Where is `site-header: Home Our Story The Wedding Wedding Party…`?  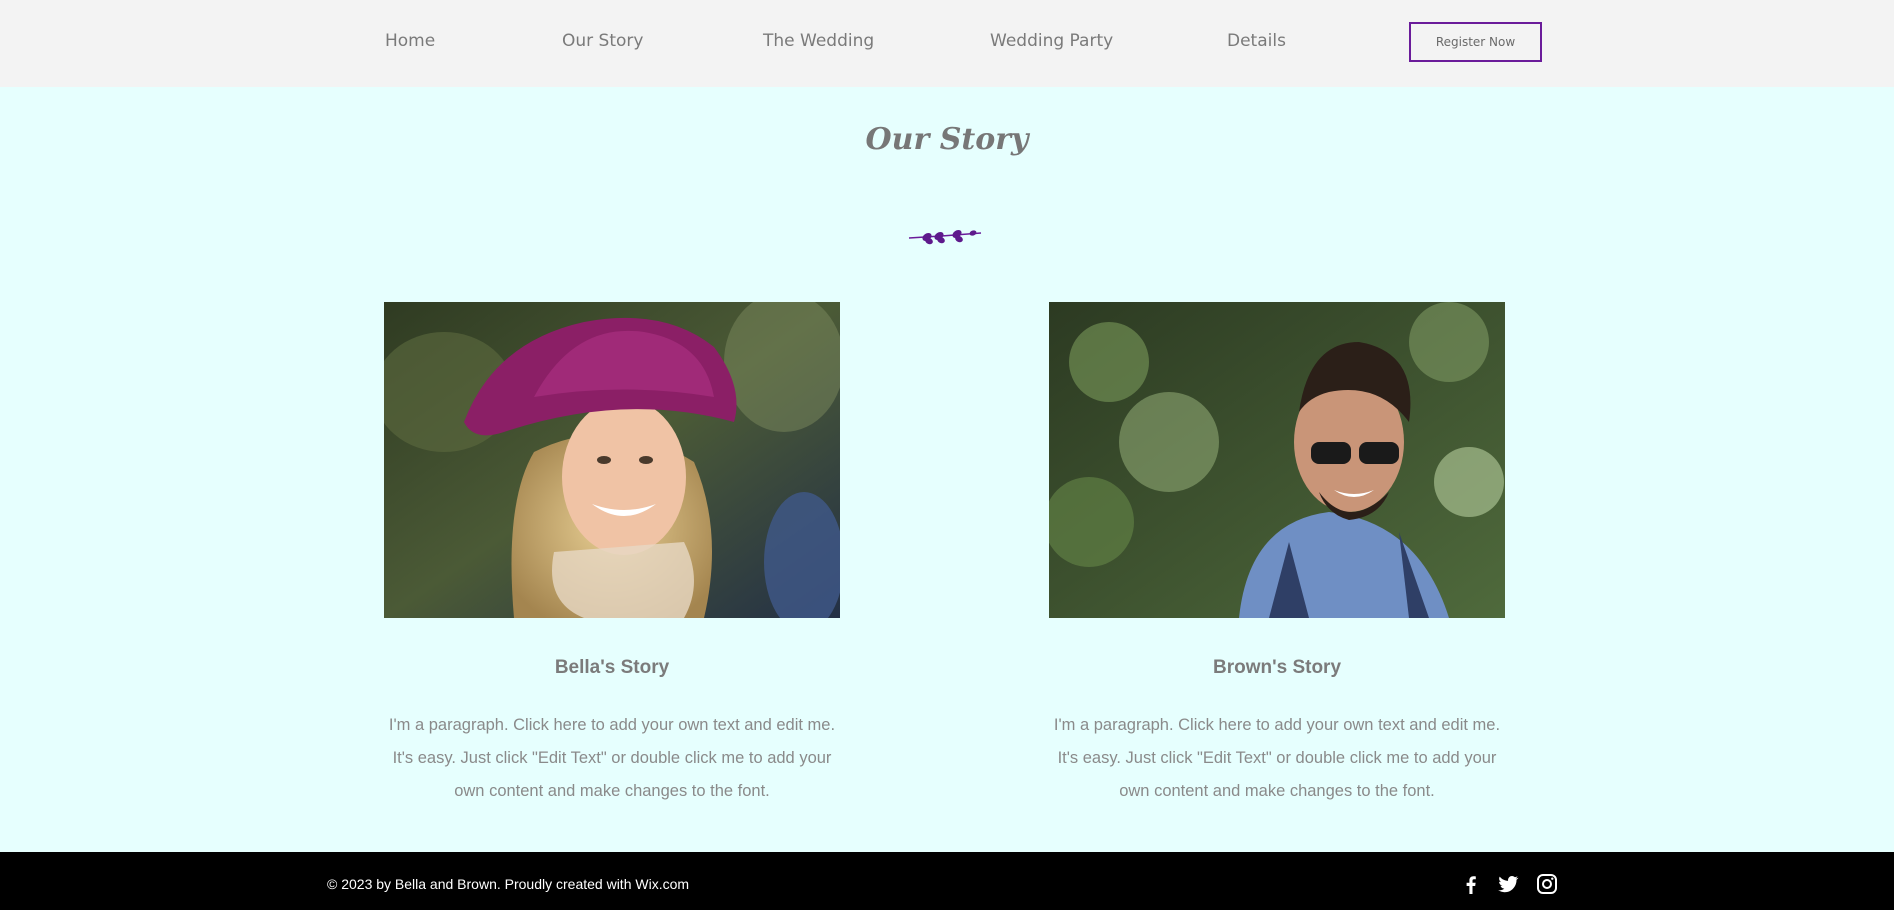 site-header: Home Our Story The Wedding Wedding Party… is located at coordinates (947, 43).